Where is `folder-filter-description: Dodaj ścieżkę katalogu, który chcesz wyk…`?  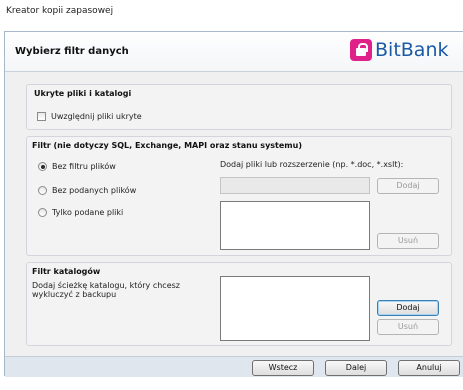
folder-filter-description: Dodaj ścieżkę katalogu, który chcesz wyk… is located at coordinates (106, 290).